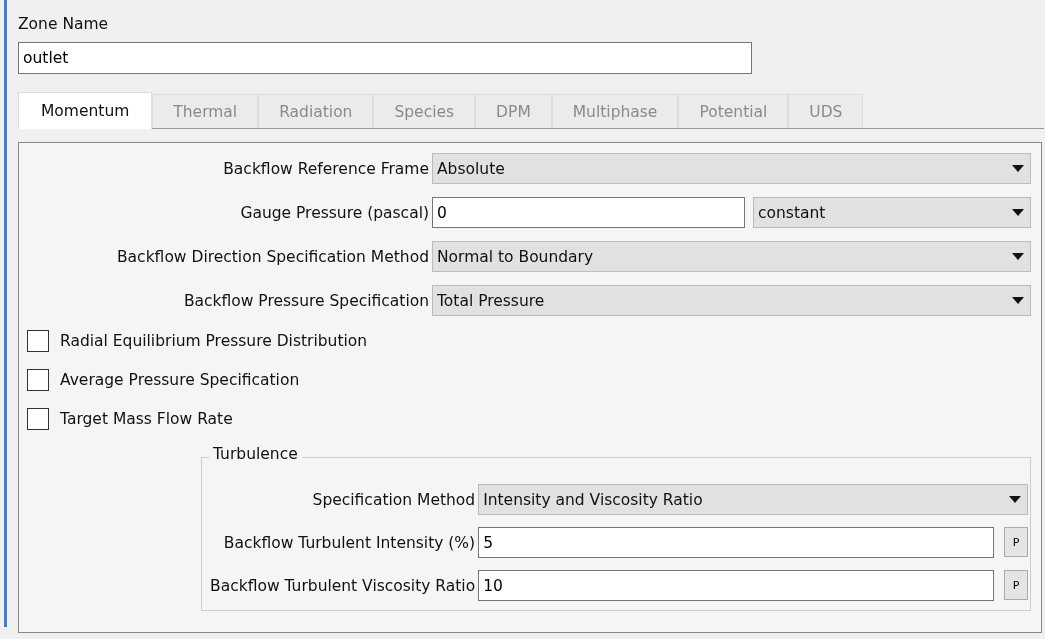  What do you see at coordinates (305, 300) in the screenshot?
I see `field-label: Backflow Pressure Specification` at bounding box center [305, 300].